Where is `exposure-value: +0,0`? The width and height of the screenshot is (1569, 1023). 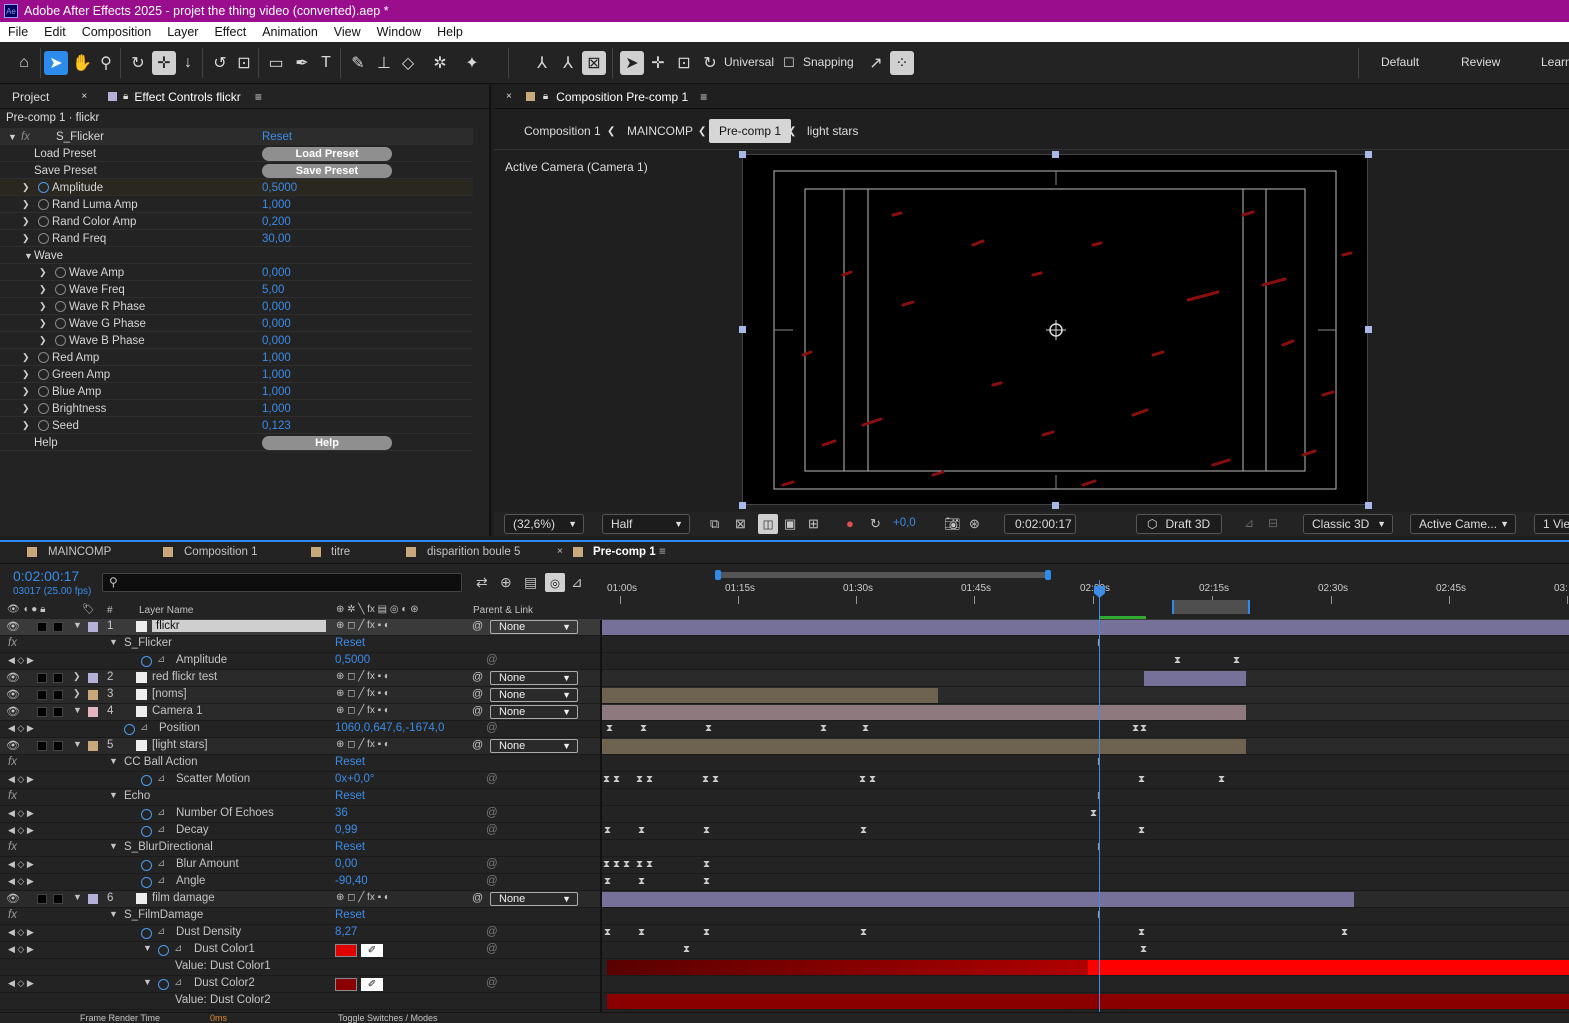 exposure-value: +0,0 is located at coordinates (904, 523).